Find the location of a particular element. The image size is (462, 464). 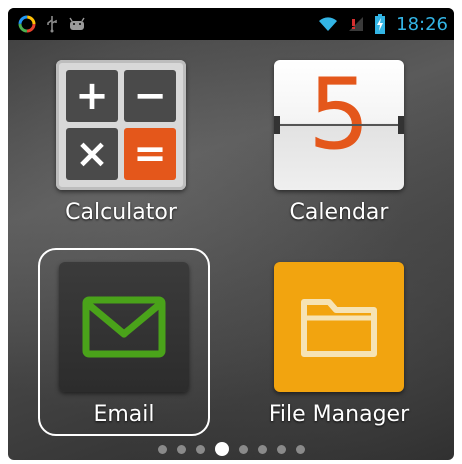

calendar-flip-line is located at coordinates (339, 125).